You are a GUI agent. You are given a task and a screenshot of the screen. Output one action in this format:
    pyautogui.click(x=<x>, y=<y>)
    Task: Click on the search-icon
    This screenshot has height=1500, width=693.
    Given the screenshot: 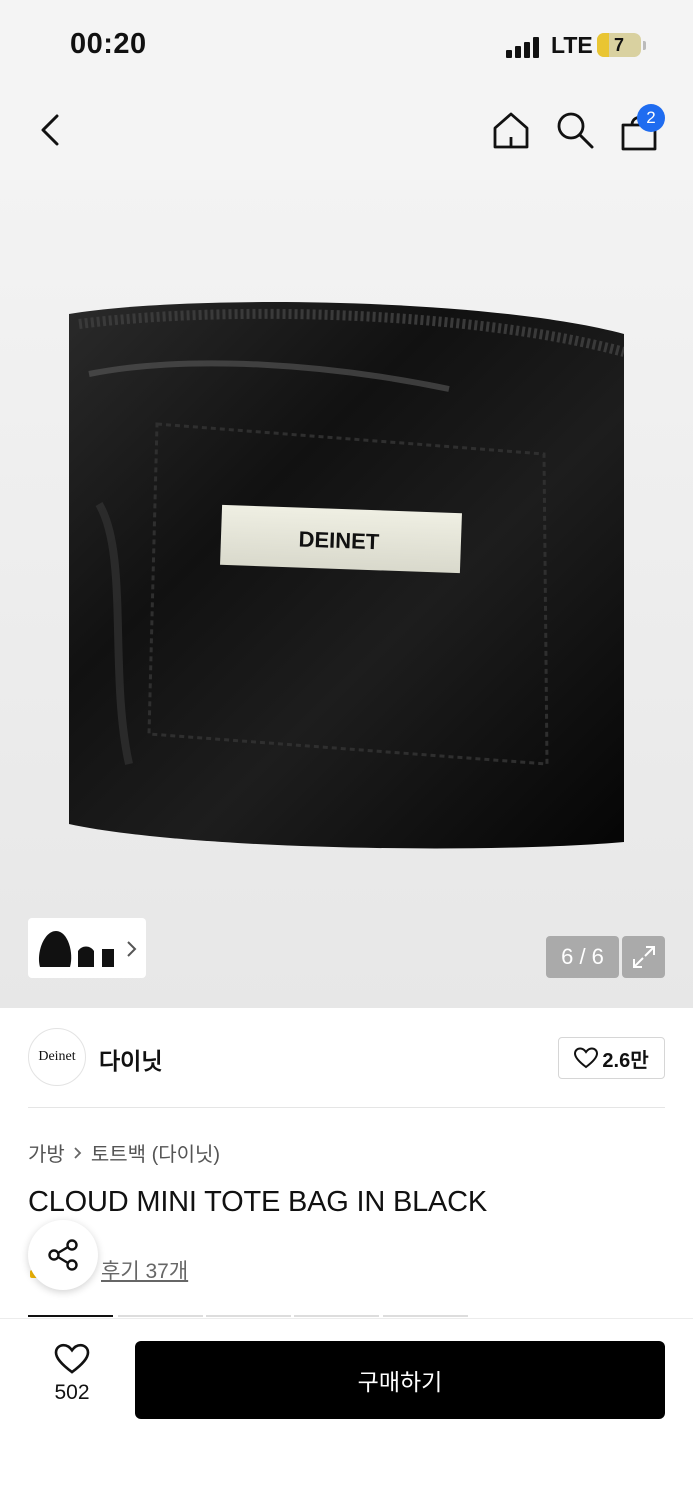 What is the action you would take?
    pyautogui.click(x=575, y=130)
    